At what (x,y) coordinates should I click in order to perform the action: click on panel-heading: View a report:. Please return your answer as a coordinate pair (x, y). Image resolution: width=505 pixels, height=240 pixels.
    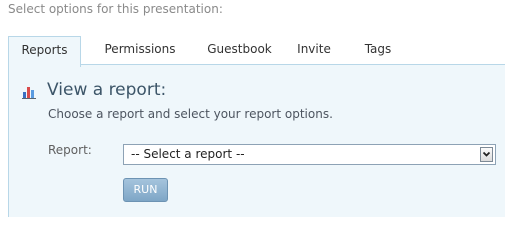
    Looking at the image, I should click on (107, 90).